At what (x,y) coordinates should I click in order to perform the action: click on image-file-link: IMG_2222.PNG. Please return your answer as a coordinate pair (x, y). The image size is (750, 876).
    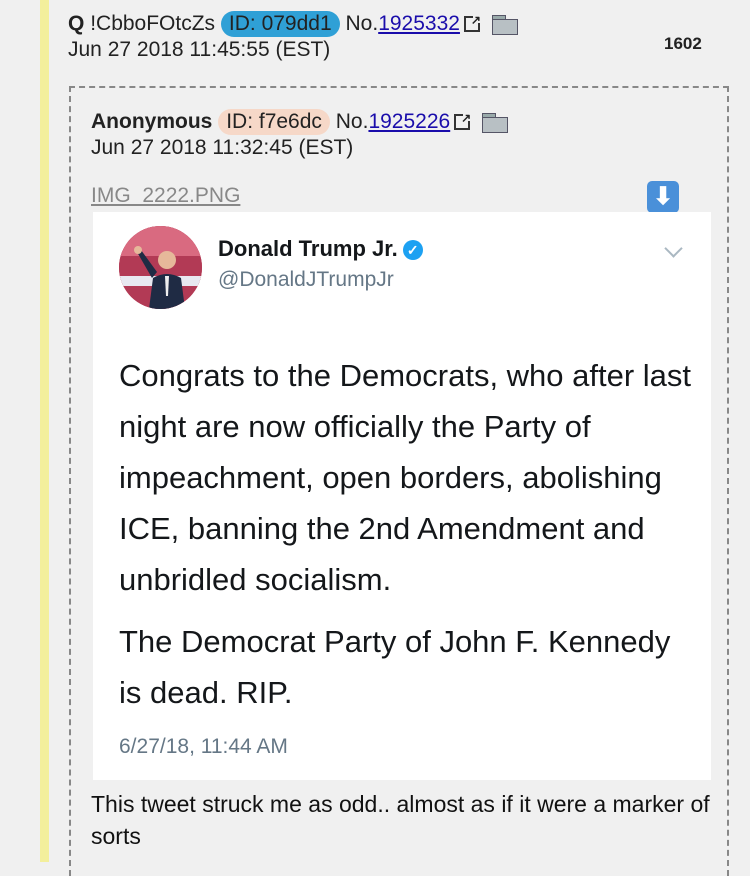
    Looking at the image, I should click on (165, 196).